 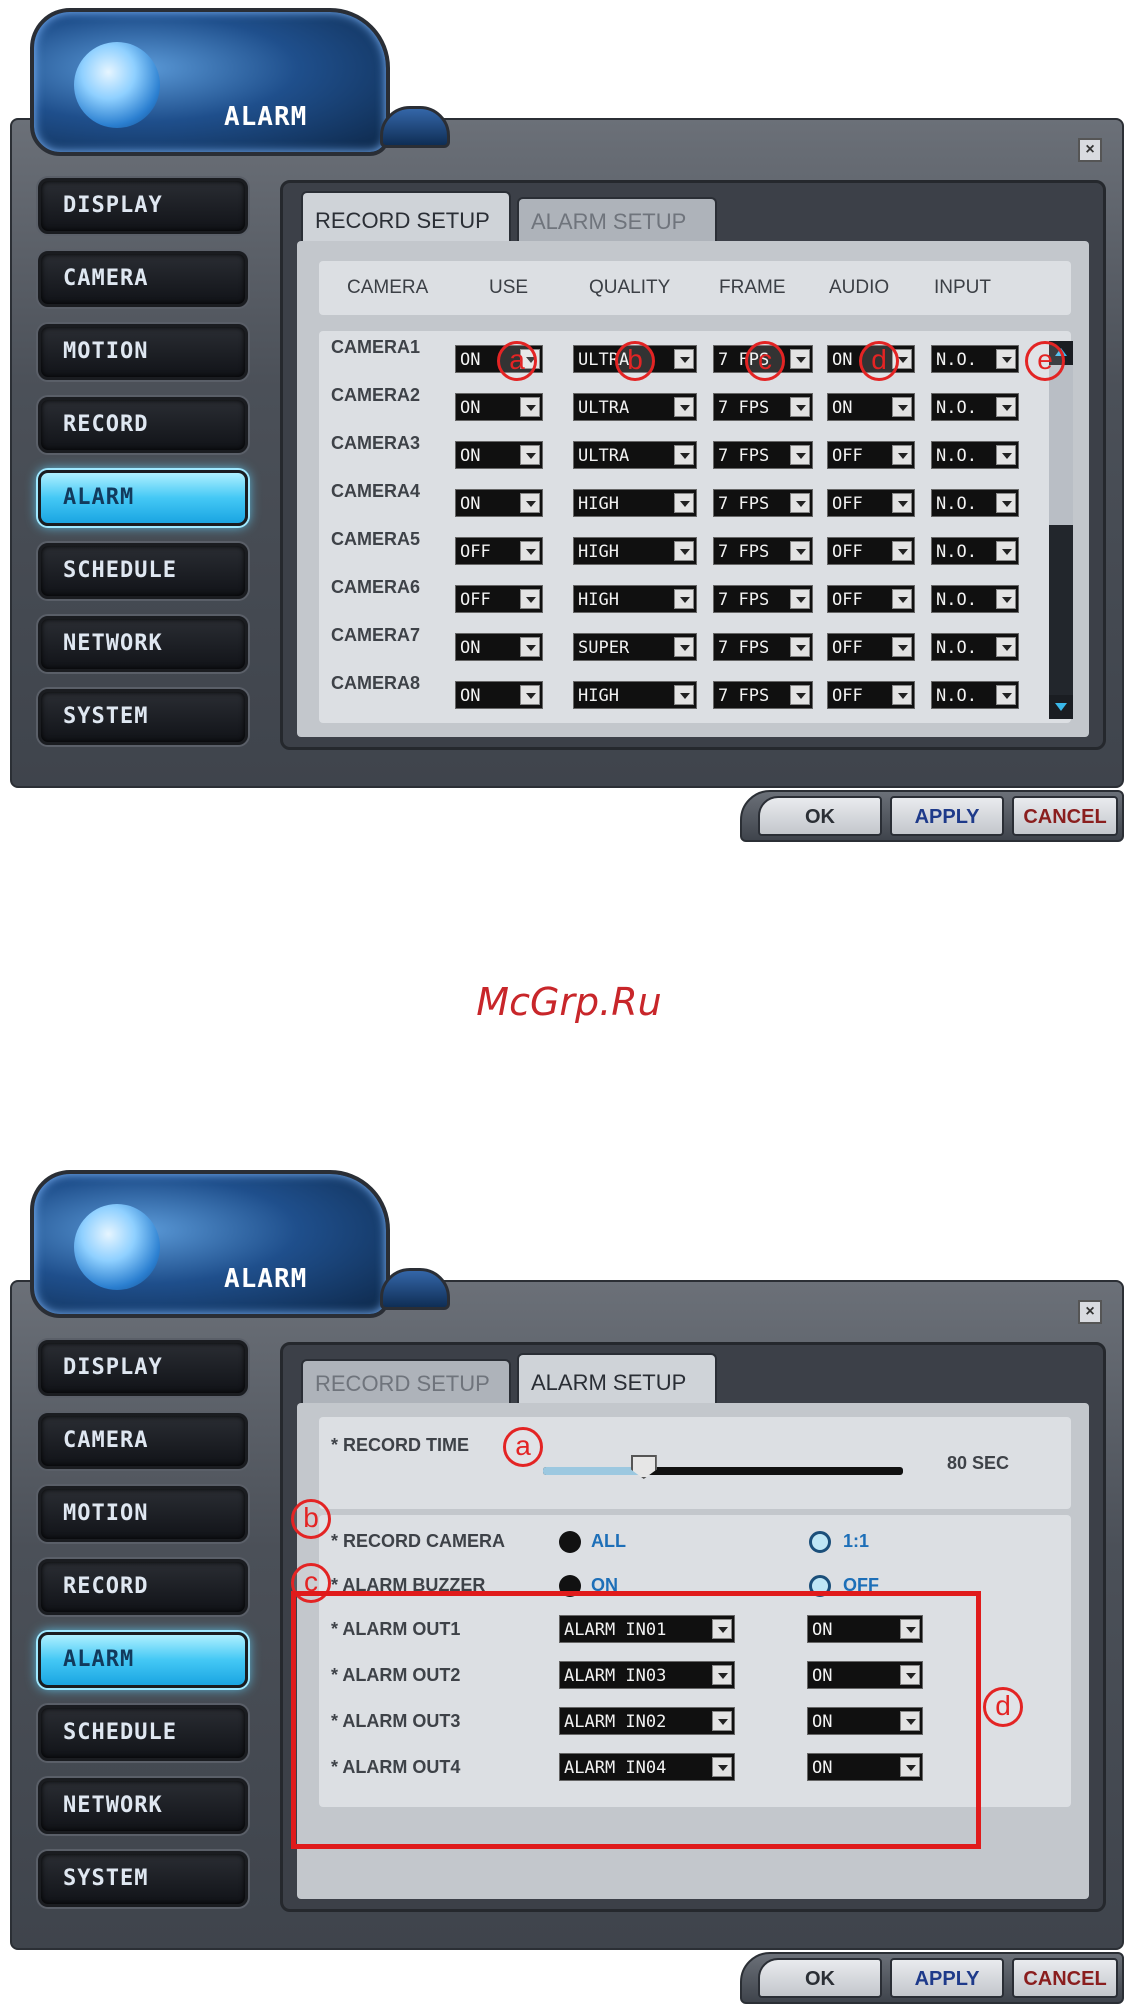 What do you see at coordinates (1061, 530) in the screenshot?
I see `vertical-scrollbar` at bounding box center [1061, 530].